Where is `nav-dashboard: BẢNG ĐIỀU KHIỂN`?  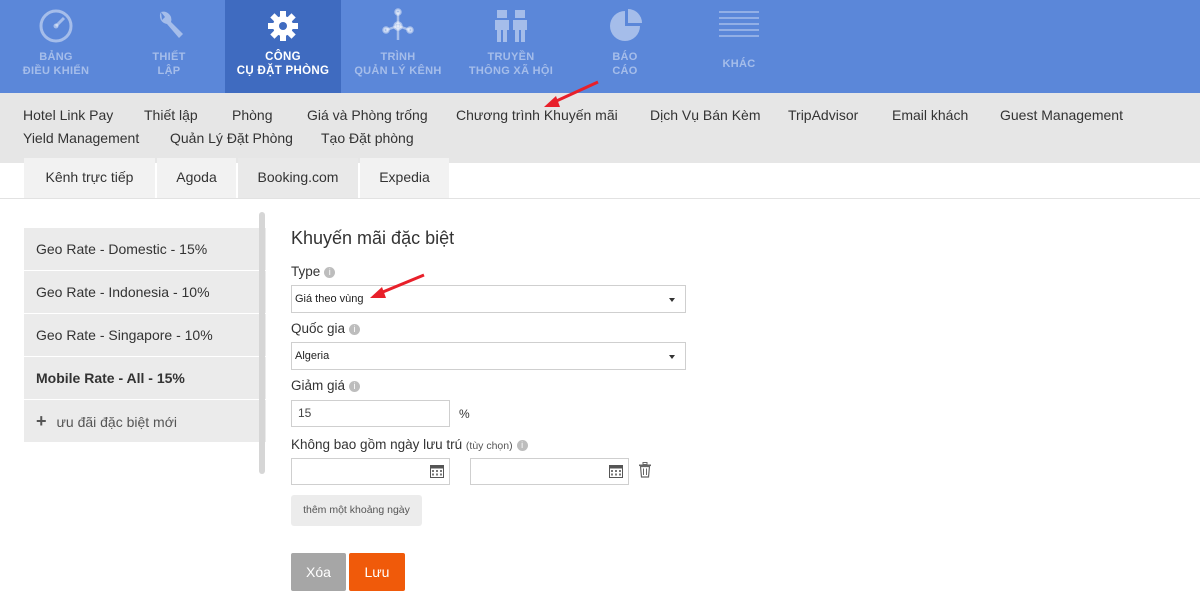
nav-dashboard: BẢNG ĐIỀU KHIỂN is located at coordinates (56, 46).